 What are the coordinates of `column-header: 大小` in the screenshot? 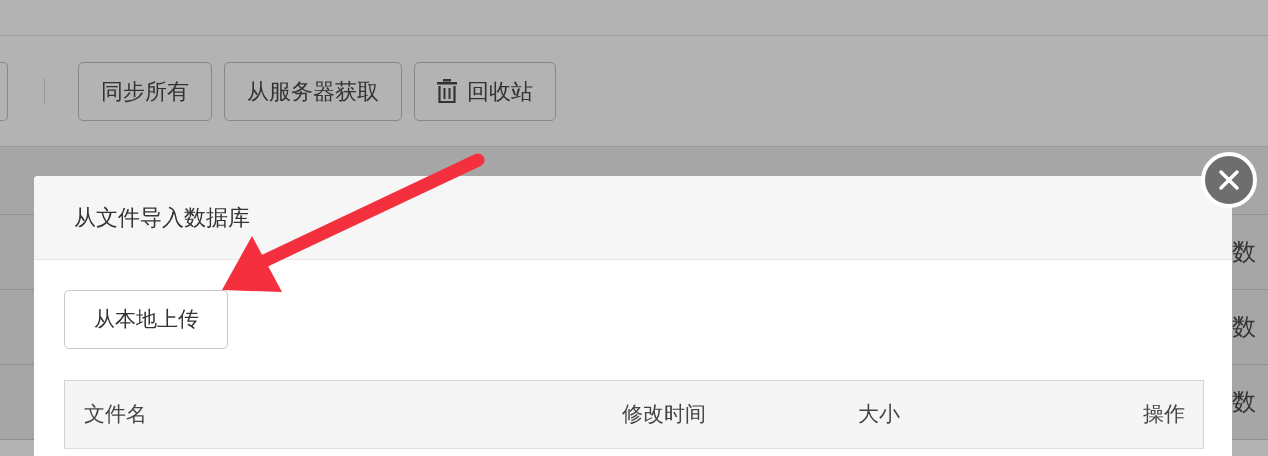 It's located at (879, 414).